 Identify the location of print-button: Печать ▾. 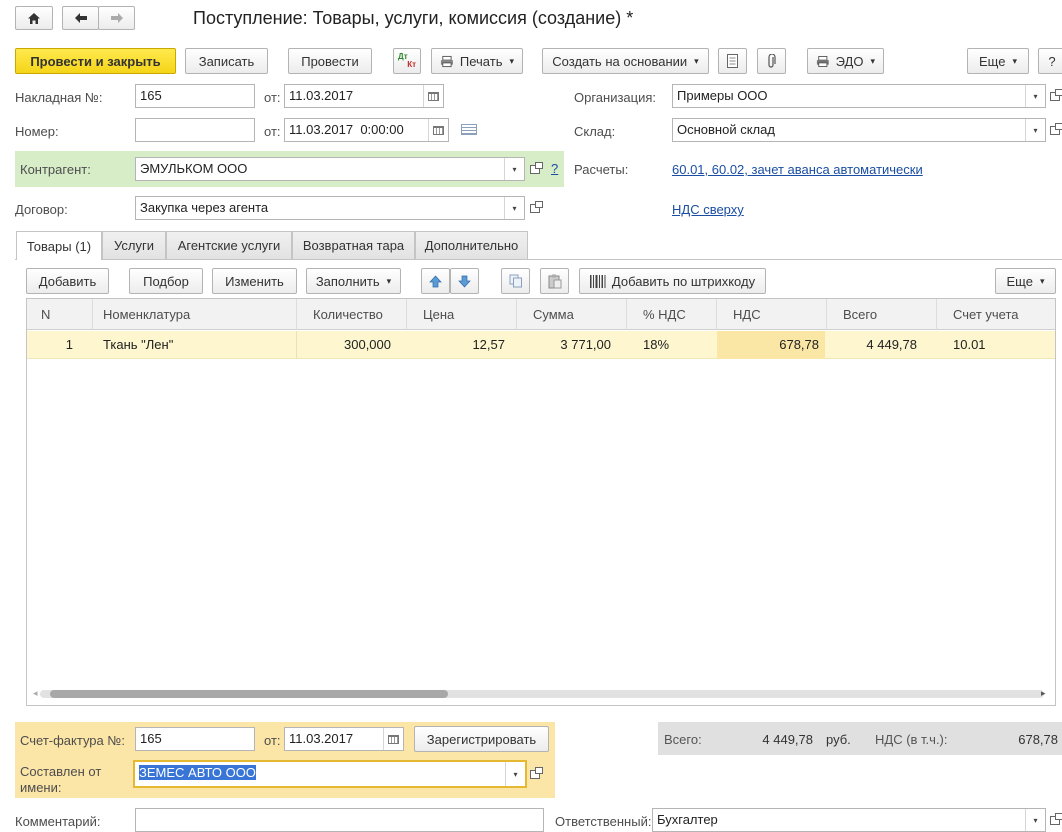
(477, 61).